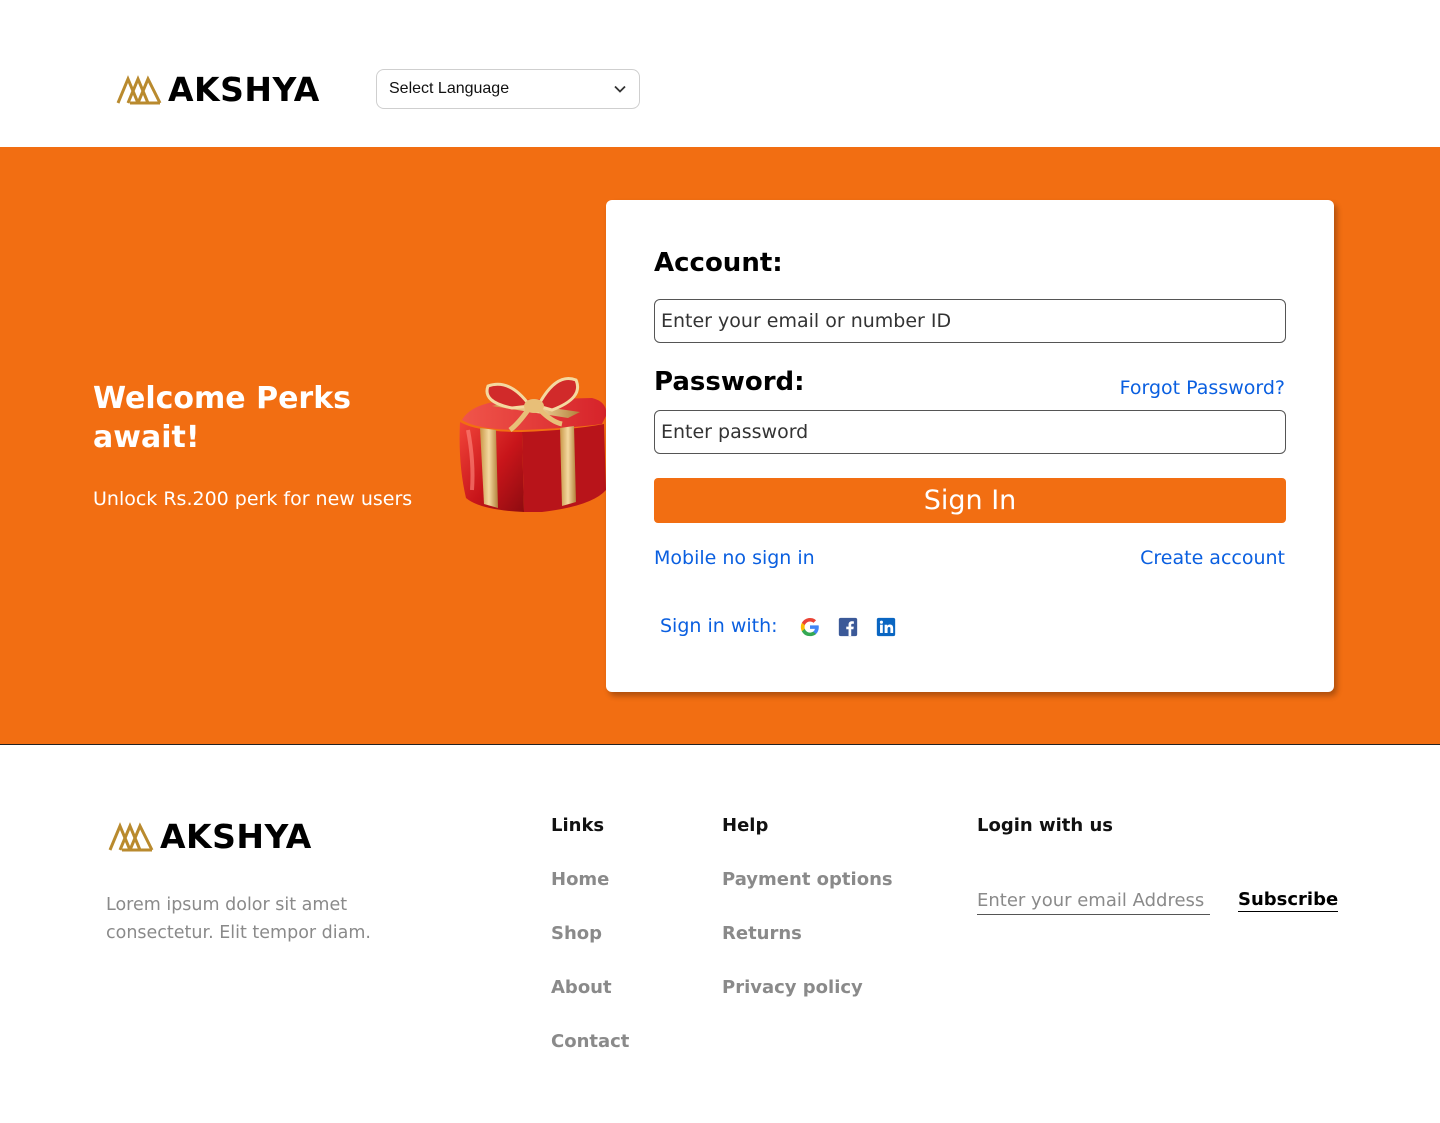 The width and height of the screenshot is (1440, 1123). Describe the element at coordinates (590, 1004) in the screenshot. I see `footer-link-about: About` at that location.